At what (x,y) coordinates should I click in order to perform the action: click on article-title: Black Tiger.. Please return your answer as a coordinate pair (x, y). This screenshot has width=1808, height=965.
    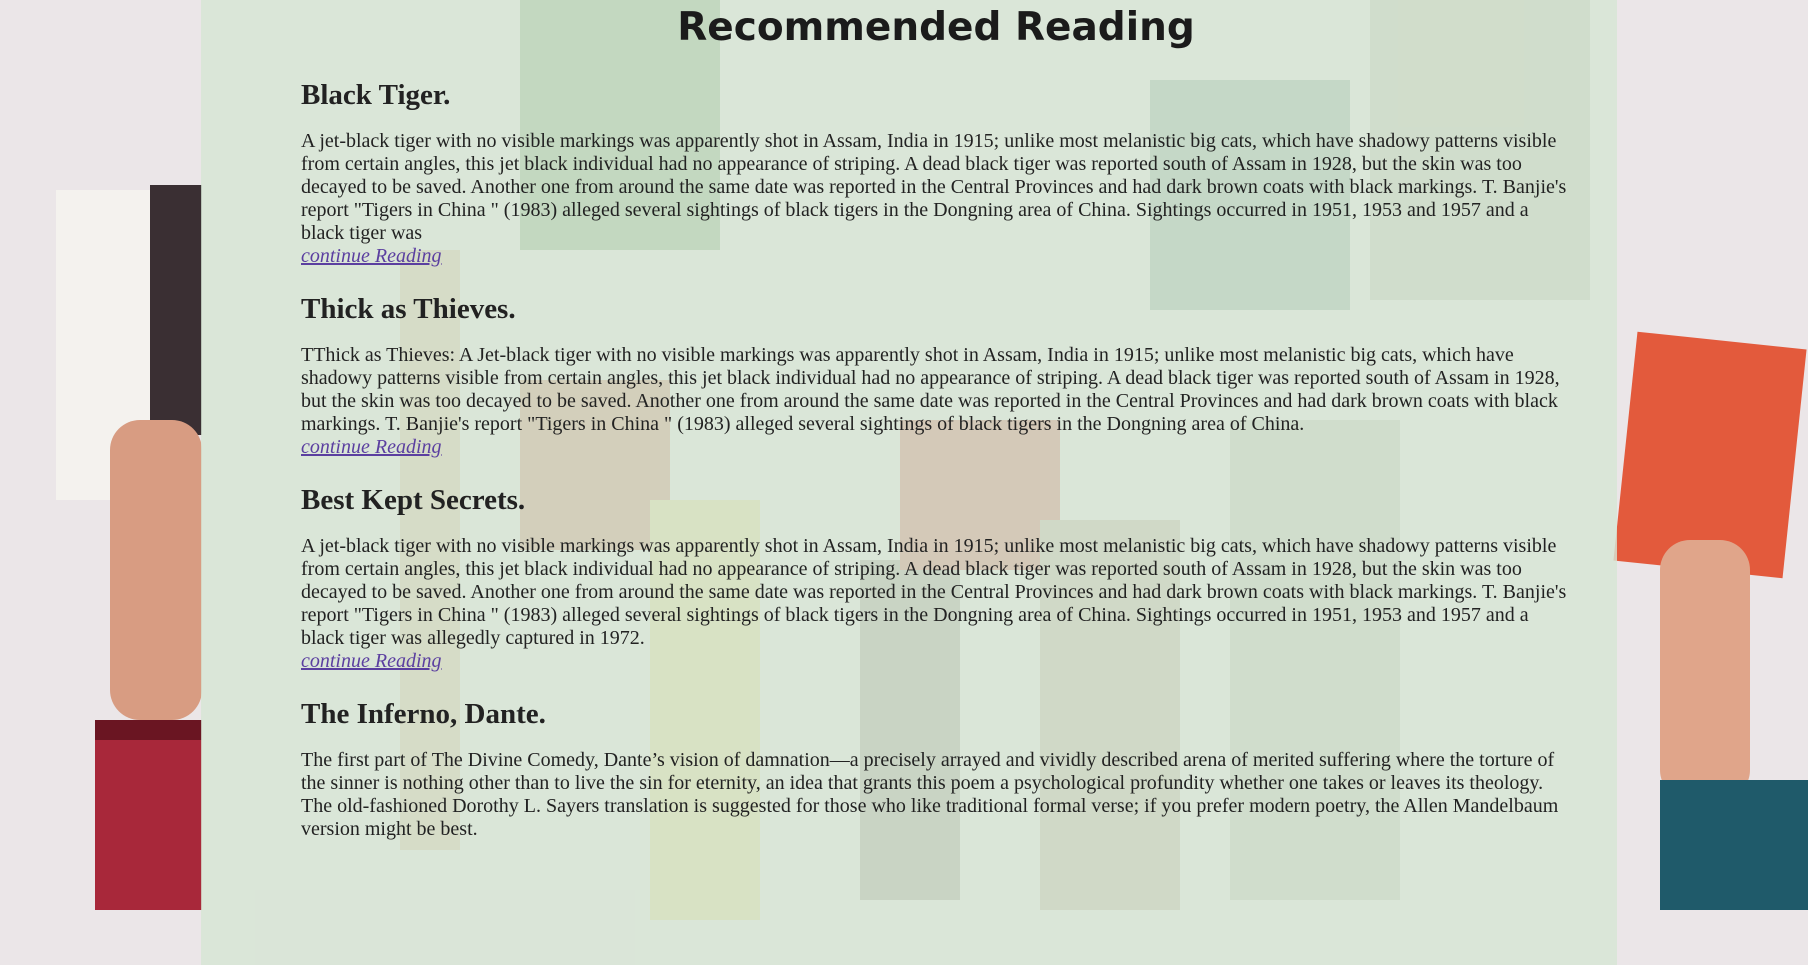
    Looking at the image, I should click on (376, 95).